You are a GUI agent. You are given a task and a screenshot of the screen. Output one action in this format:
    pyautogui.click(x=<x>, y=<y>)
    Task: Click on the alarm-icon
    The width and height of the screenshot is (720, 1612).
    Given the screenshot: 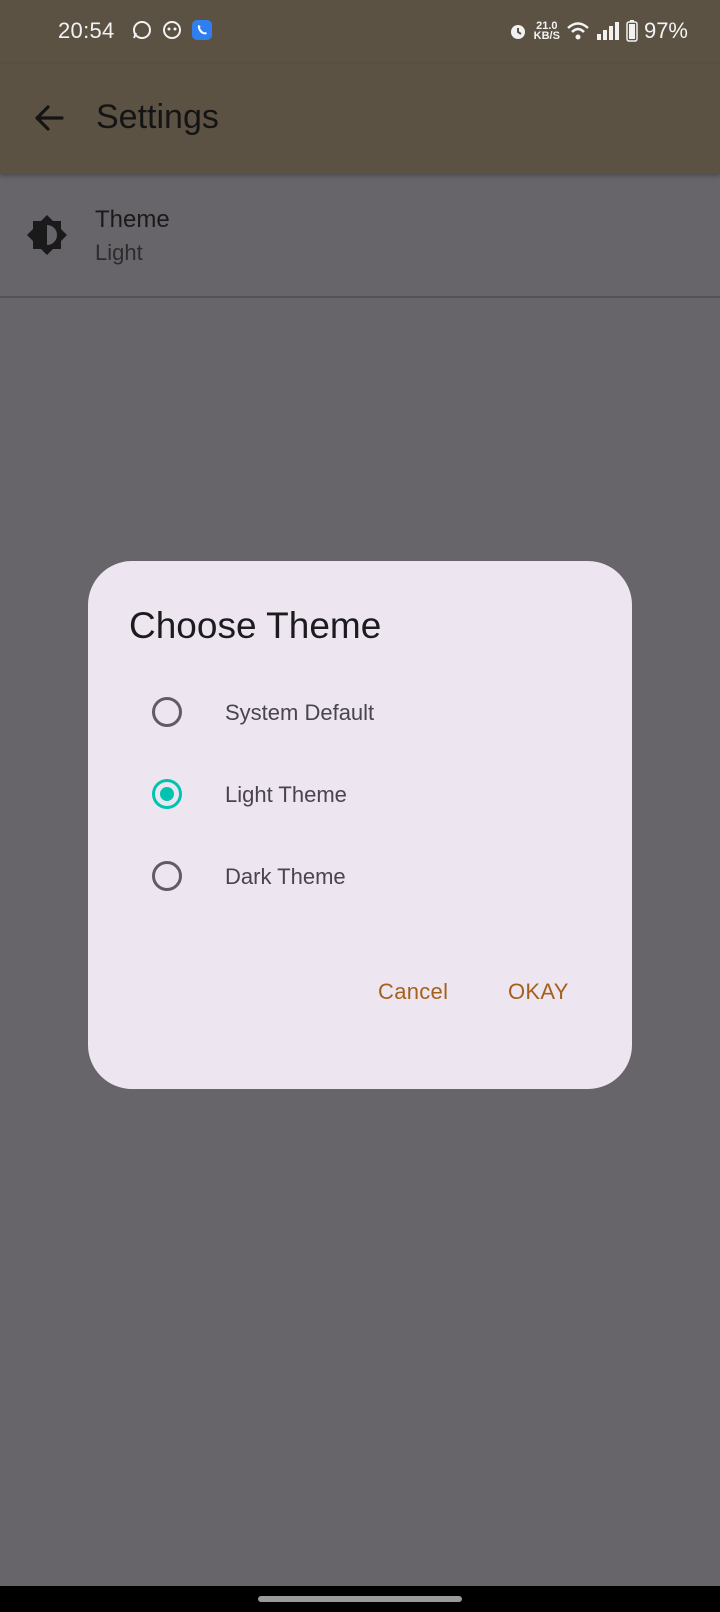 What is the action you would take?
    pyautogui.click(x=517, y=32)
    